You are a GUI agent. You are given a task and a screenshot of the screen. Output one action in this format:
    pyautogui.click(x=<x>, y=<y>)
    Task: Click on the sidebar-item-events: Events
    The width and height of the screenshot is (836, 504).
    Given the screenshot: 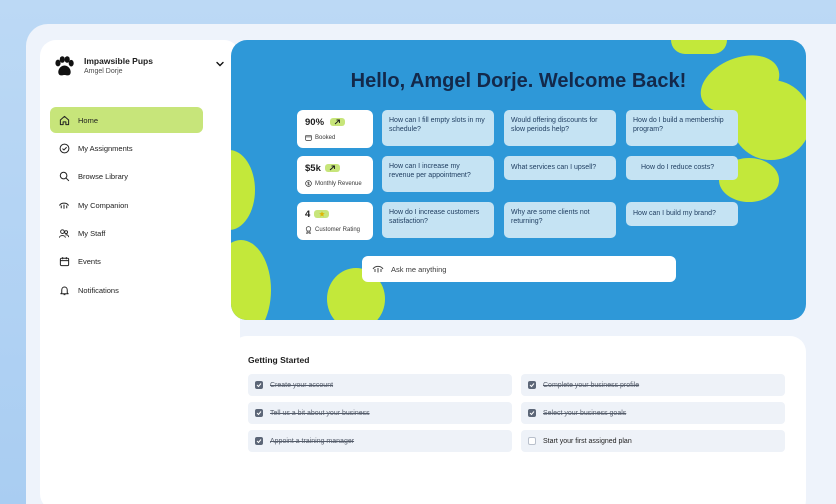 What is the action you would take?
    pyautogui.click(x=126, y=262)
    